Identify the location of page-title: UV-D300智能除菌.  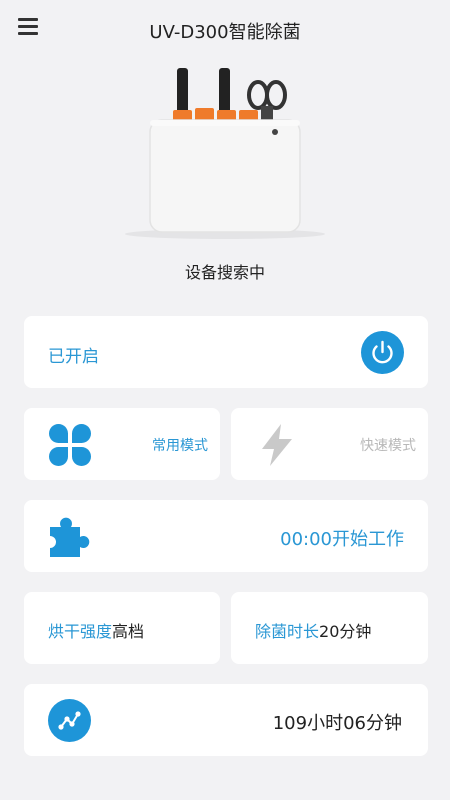
(225, 32).